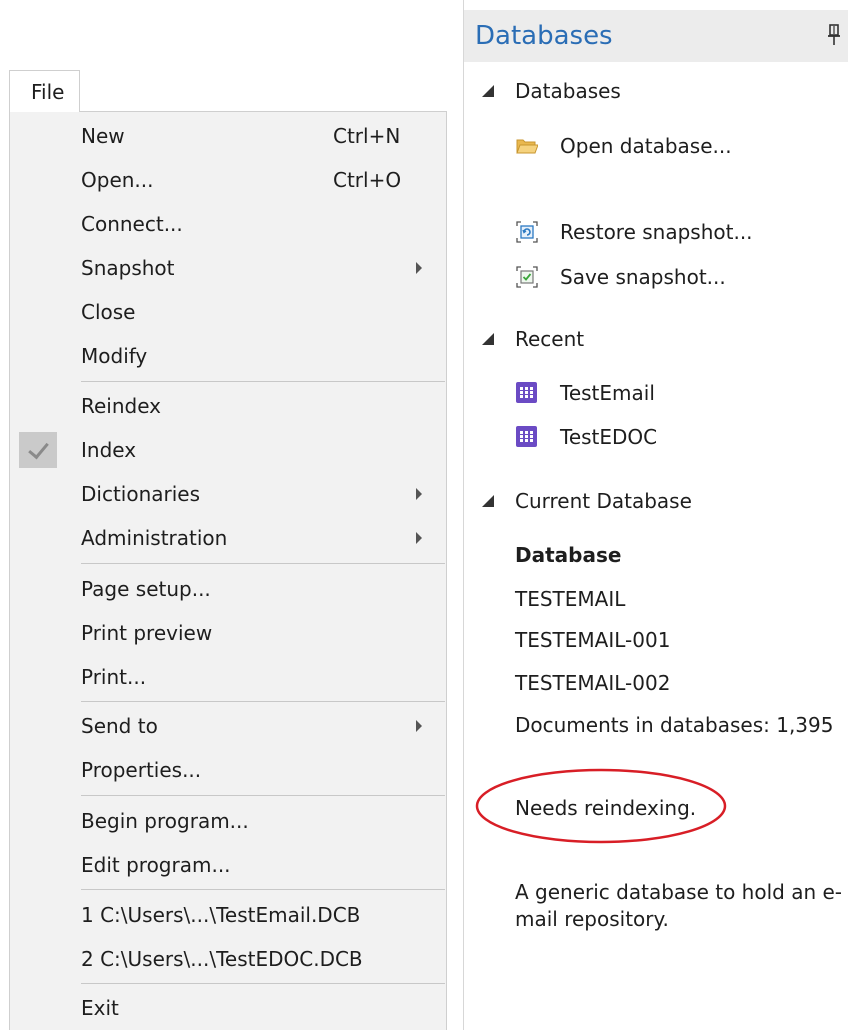 This screenshot has width=848, height=1030. What do you see at coordinates (593, 640) in the screenshot?
I see `database-name: TESTEMAIL-001` at bounding box center [593, 640].